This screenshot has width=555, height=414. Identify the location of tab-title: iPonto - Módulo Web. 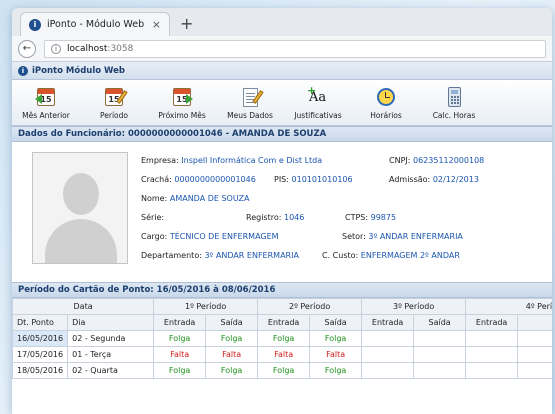
(96, 24).